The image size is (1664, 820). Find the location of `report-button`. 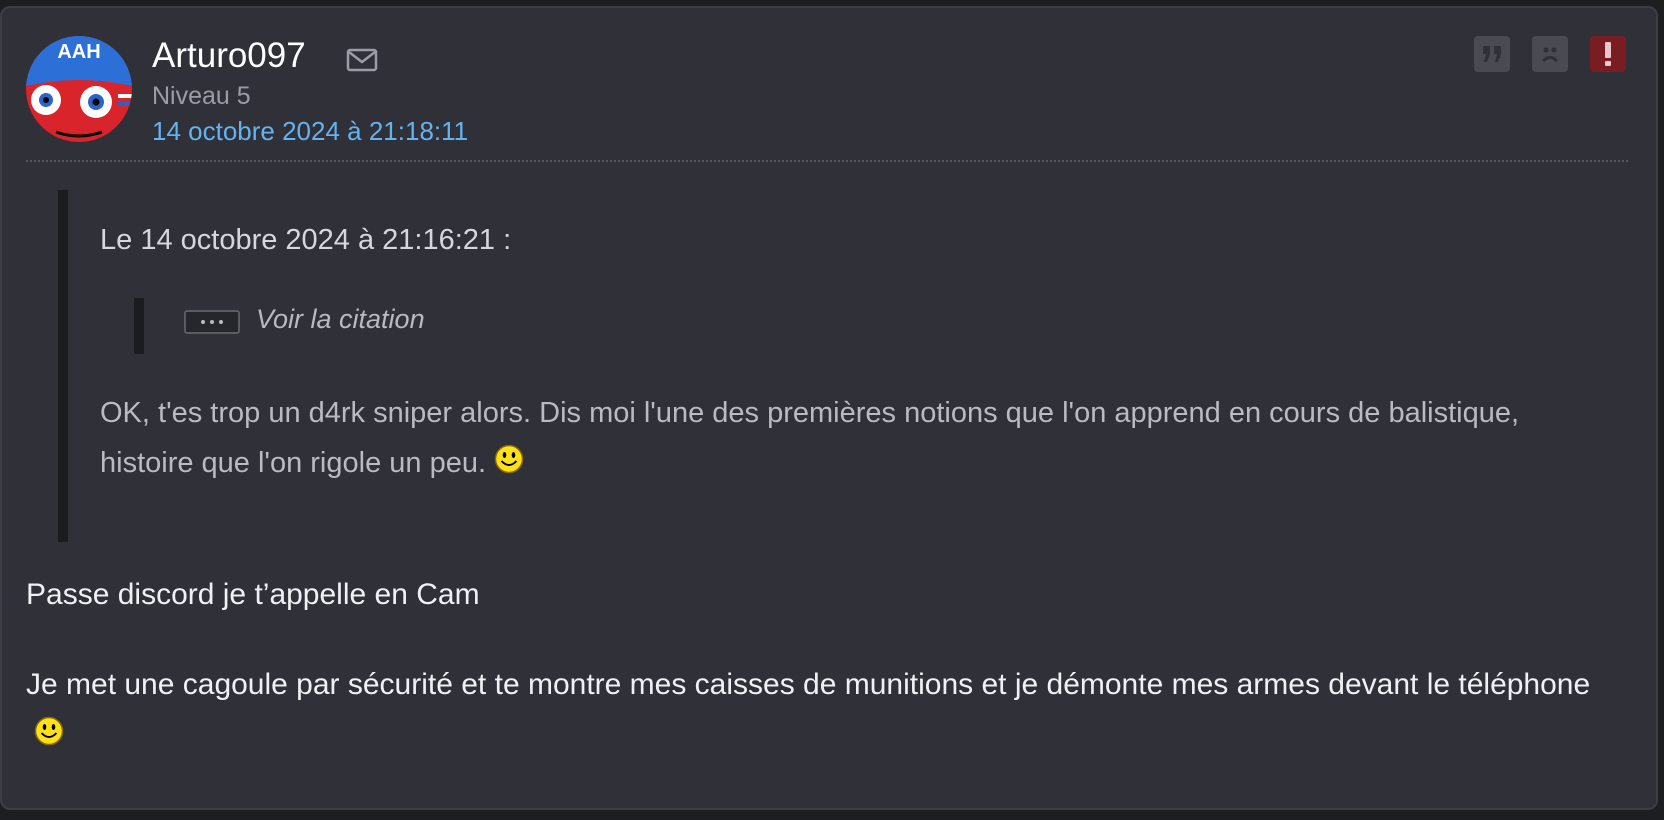

report-button is located at coordinates (1608, 54).